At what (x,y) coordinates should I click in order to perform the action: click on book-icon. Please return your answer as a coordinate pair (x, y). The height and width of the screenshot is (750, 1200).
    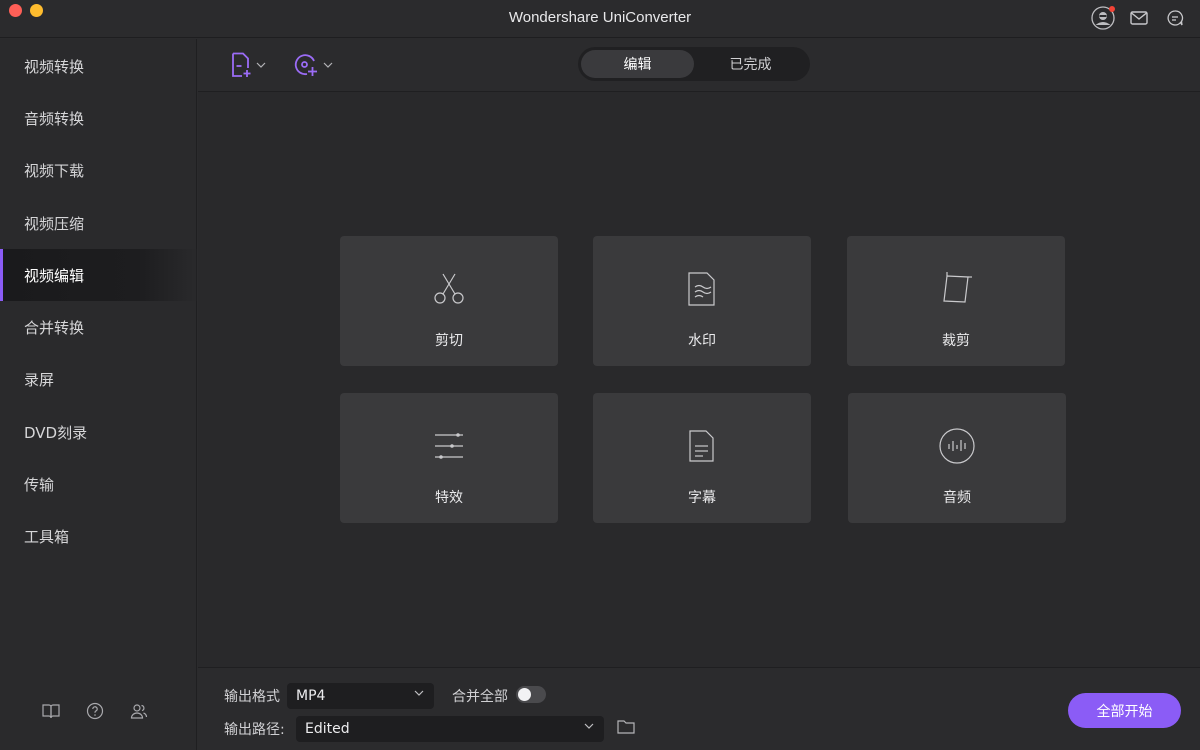
    Looking at the image, I should click on (51, 711).